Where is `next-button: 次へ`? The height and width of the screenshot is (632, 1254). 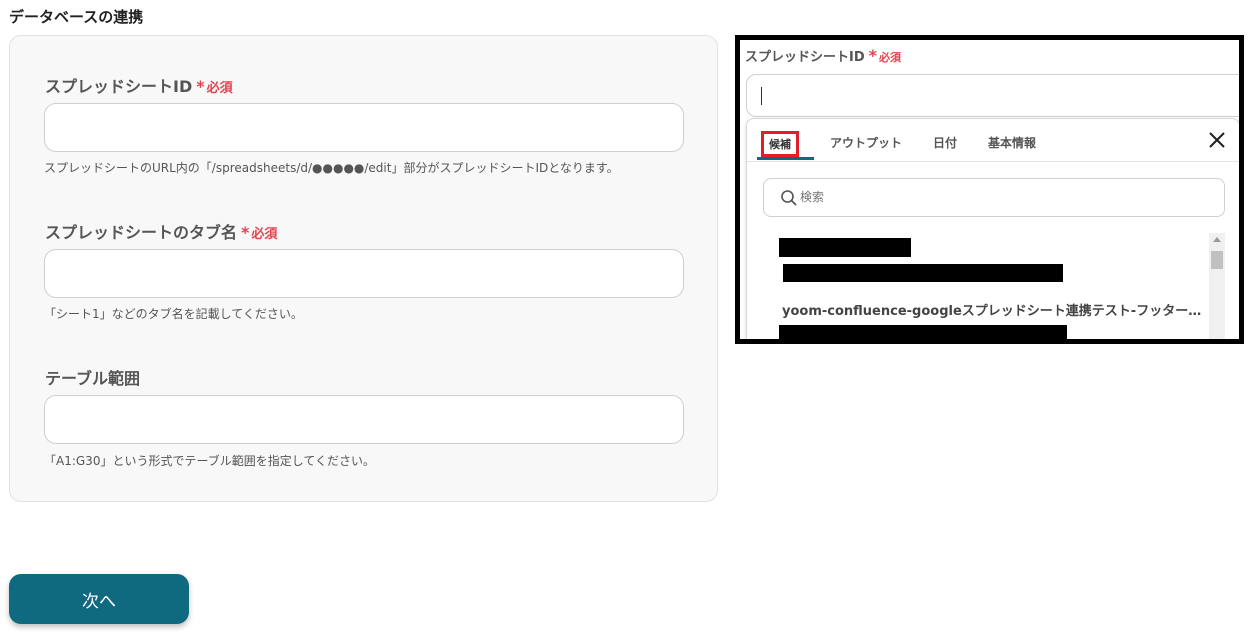 next-button: 次へ is located at coordinates (99, 599).